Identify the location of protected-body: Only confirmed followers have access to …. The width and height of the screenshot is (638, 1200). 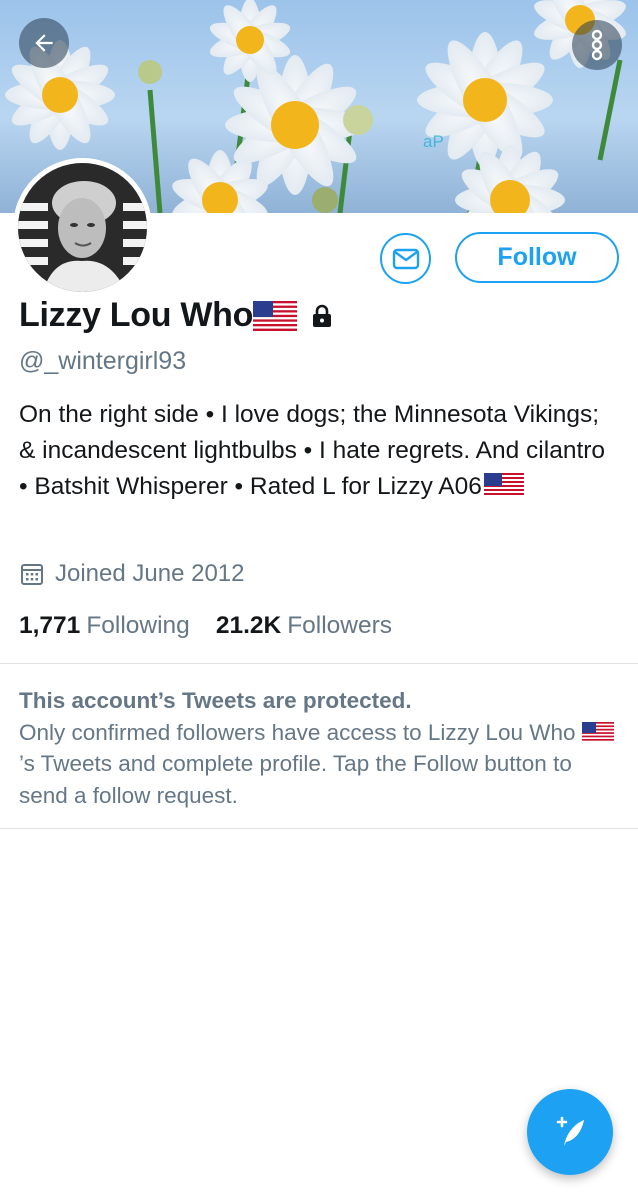
(319, 764).